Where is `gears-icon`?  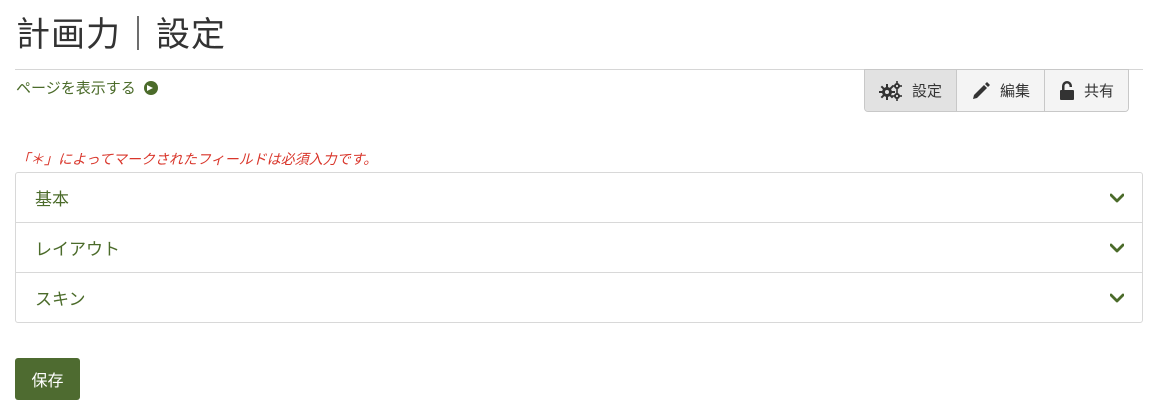
gears-icon is located at coordinates (890, 90).